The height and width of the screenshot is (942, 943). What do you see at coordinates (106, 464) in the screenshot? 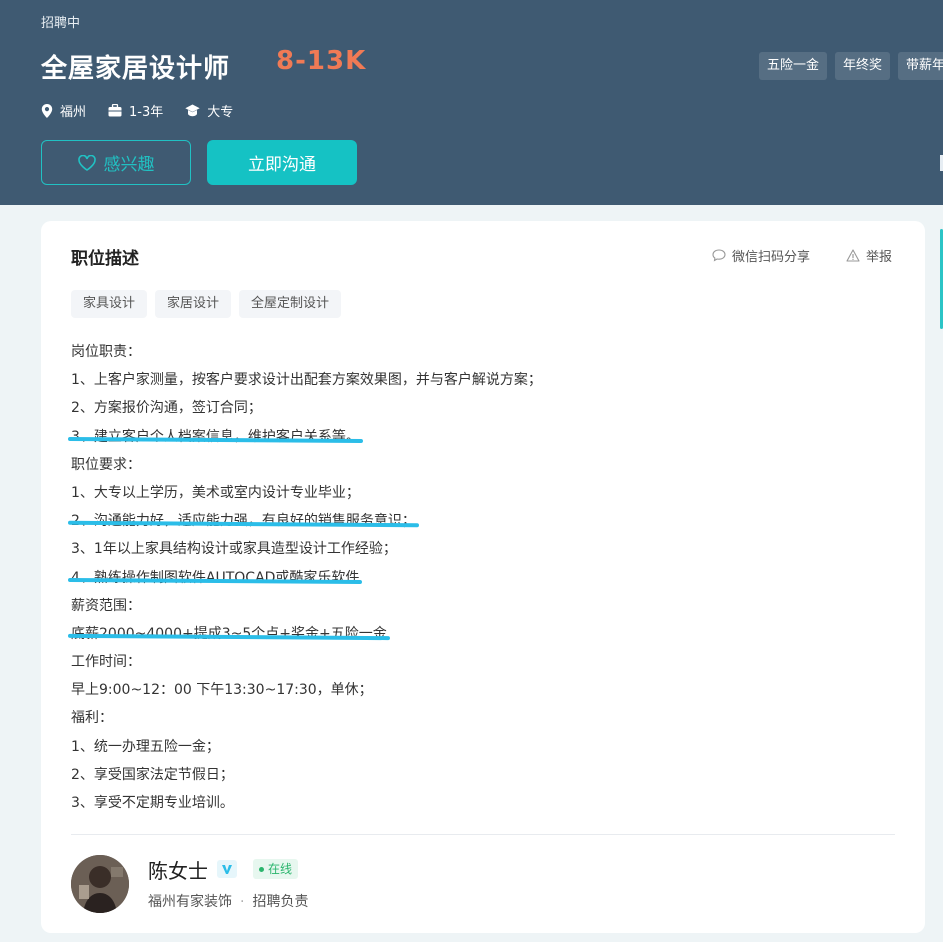
I see `description-line: 职位要求：` at bounding box center [106, 464].